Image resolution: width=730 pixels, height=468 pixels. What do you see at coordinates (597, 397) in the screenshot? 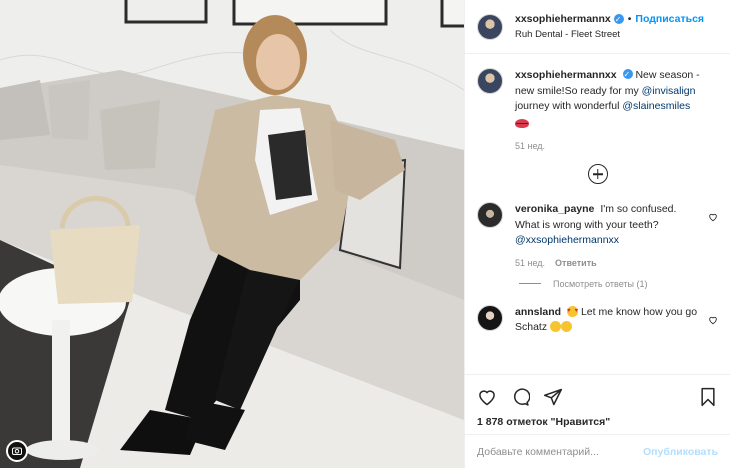
I see `action-icons` at bounding box center [597, 397].